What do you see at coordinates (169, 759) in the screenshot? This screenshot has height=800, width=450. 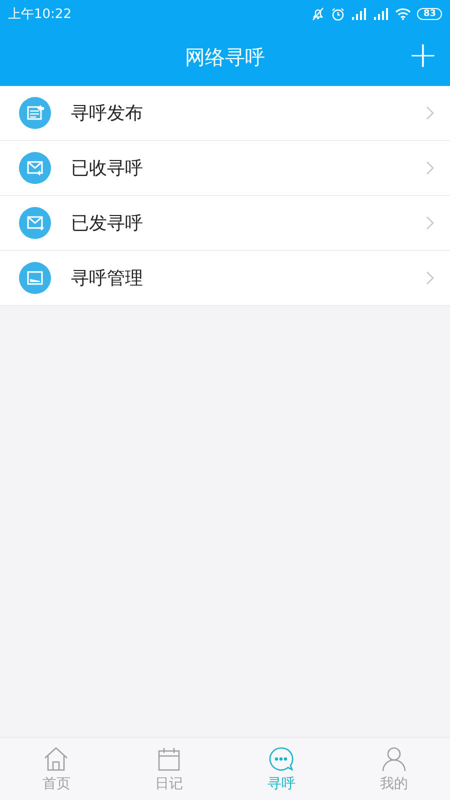 I see `calendar-icon` at bounding box center [169, 759].